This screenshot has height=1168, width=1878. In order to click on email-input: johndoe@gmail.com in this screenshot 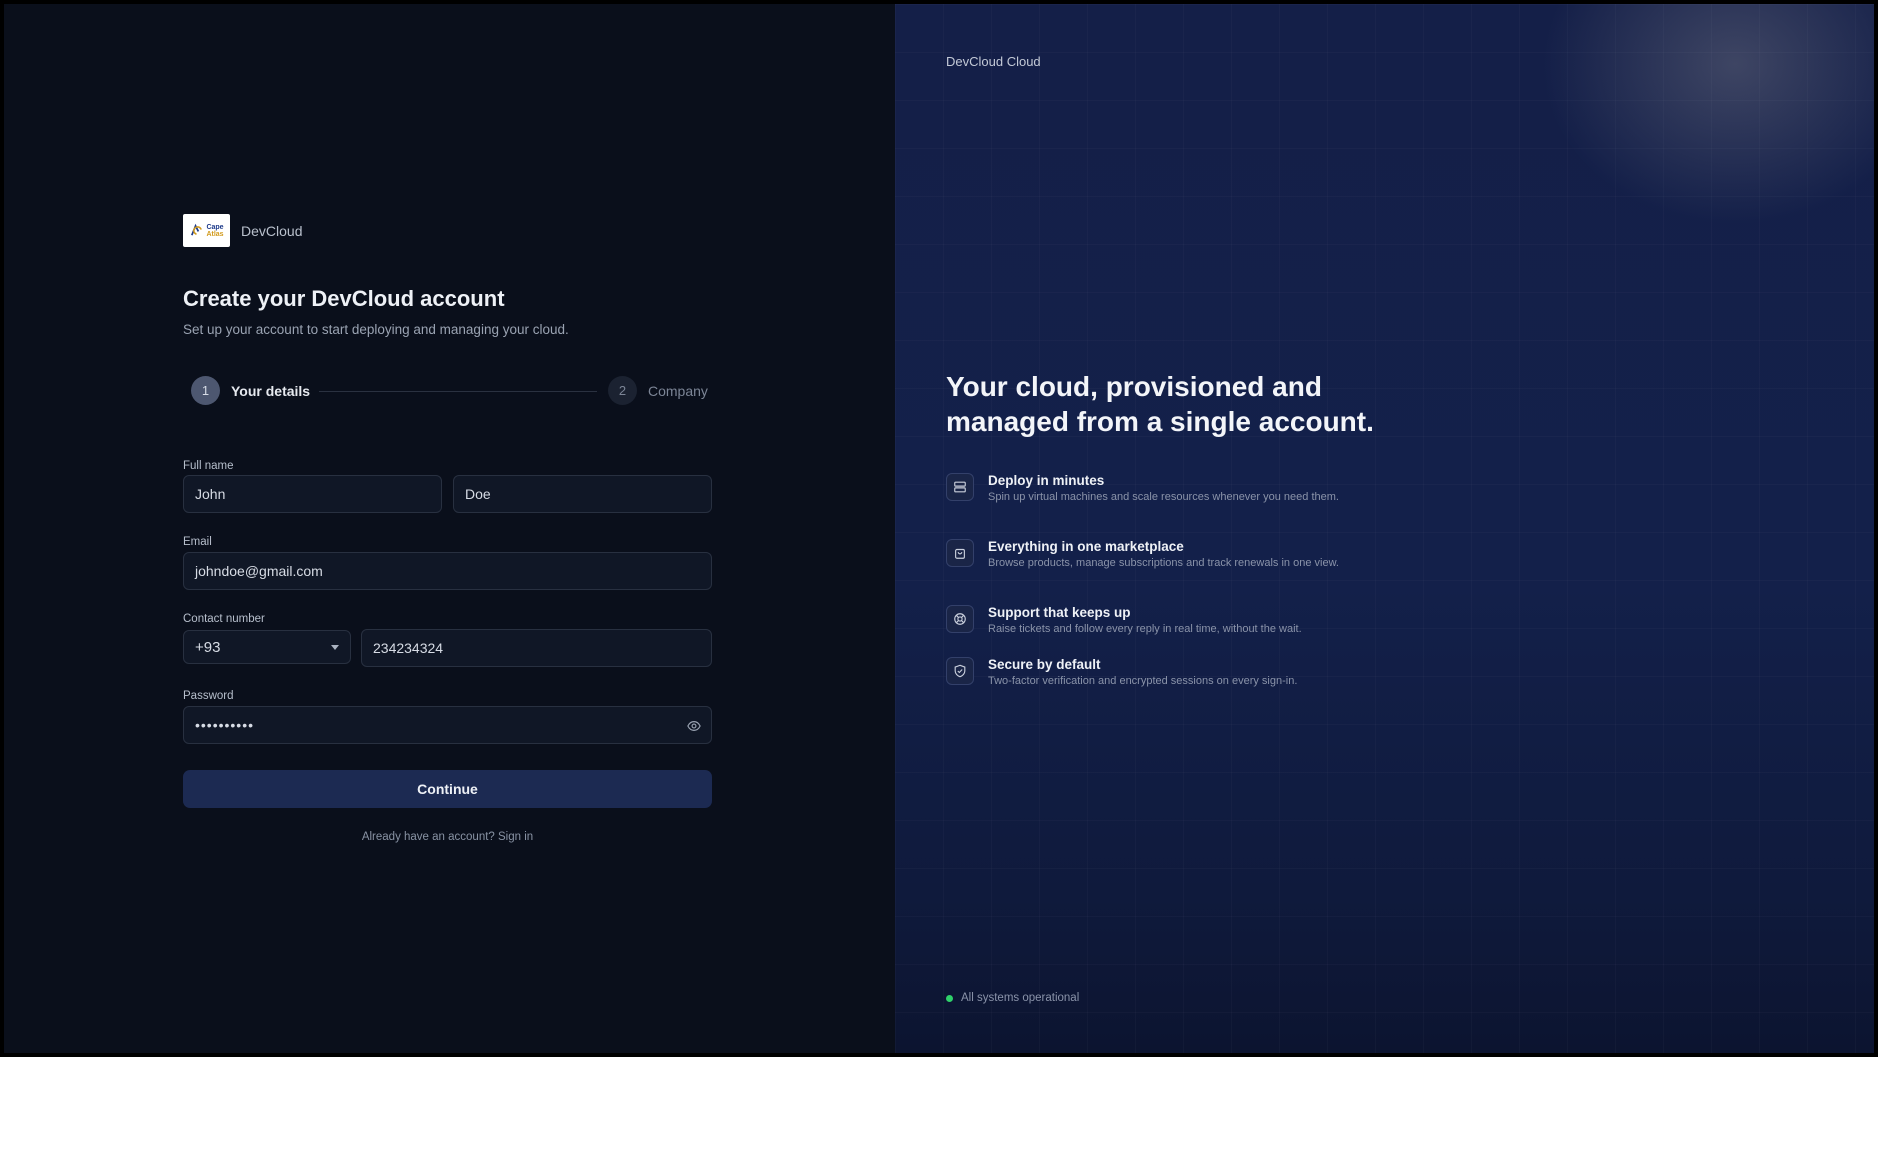, I will do `click(447, 571)`.